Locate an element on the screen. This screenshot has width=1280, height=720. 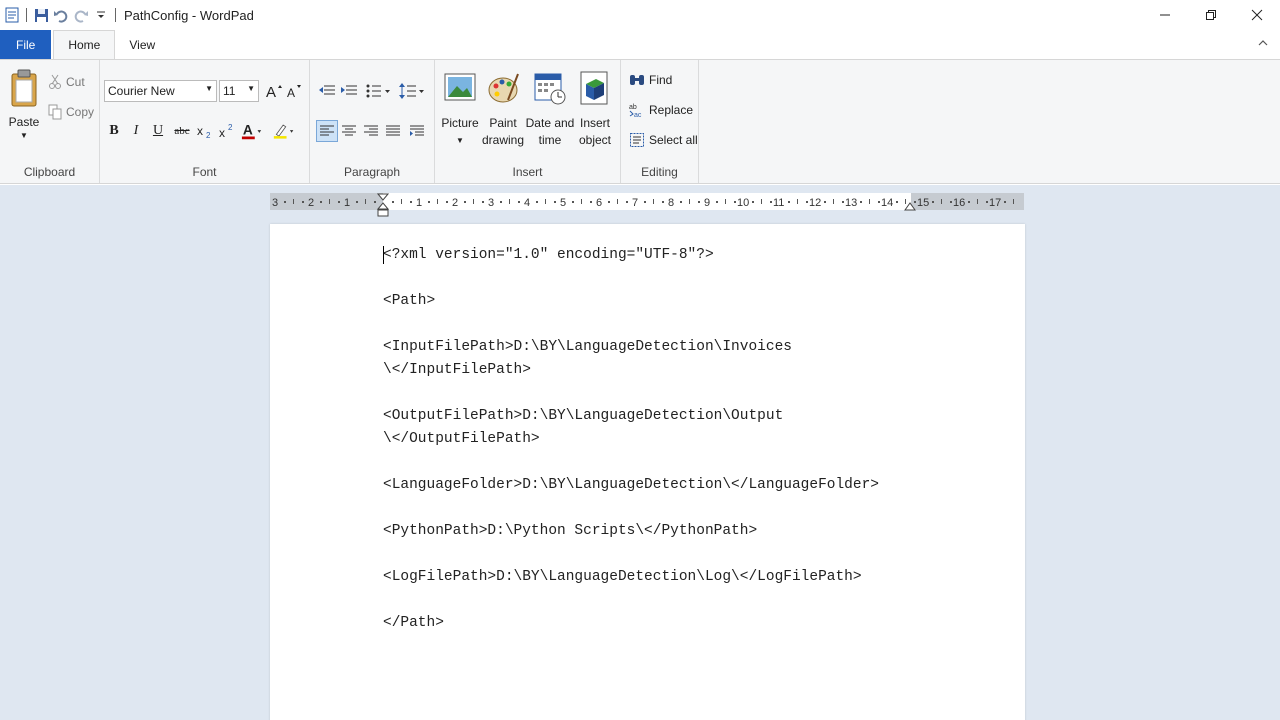
ruler-tick-label: 2 is located at coordinates (311, 203).